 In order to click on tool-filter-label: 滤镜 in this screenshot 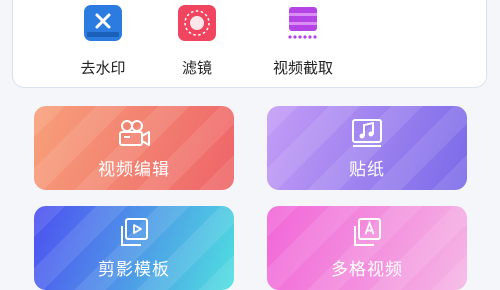, I will do `click(196, 68)`.